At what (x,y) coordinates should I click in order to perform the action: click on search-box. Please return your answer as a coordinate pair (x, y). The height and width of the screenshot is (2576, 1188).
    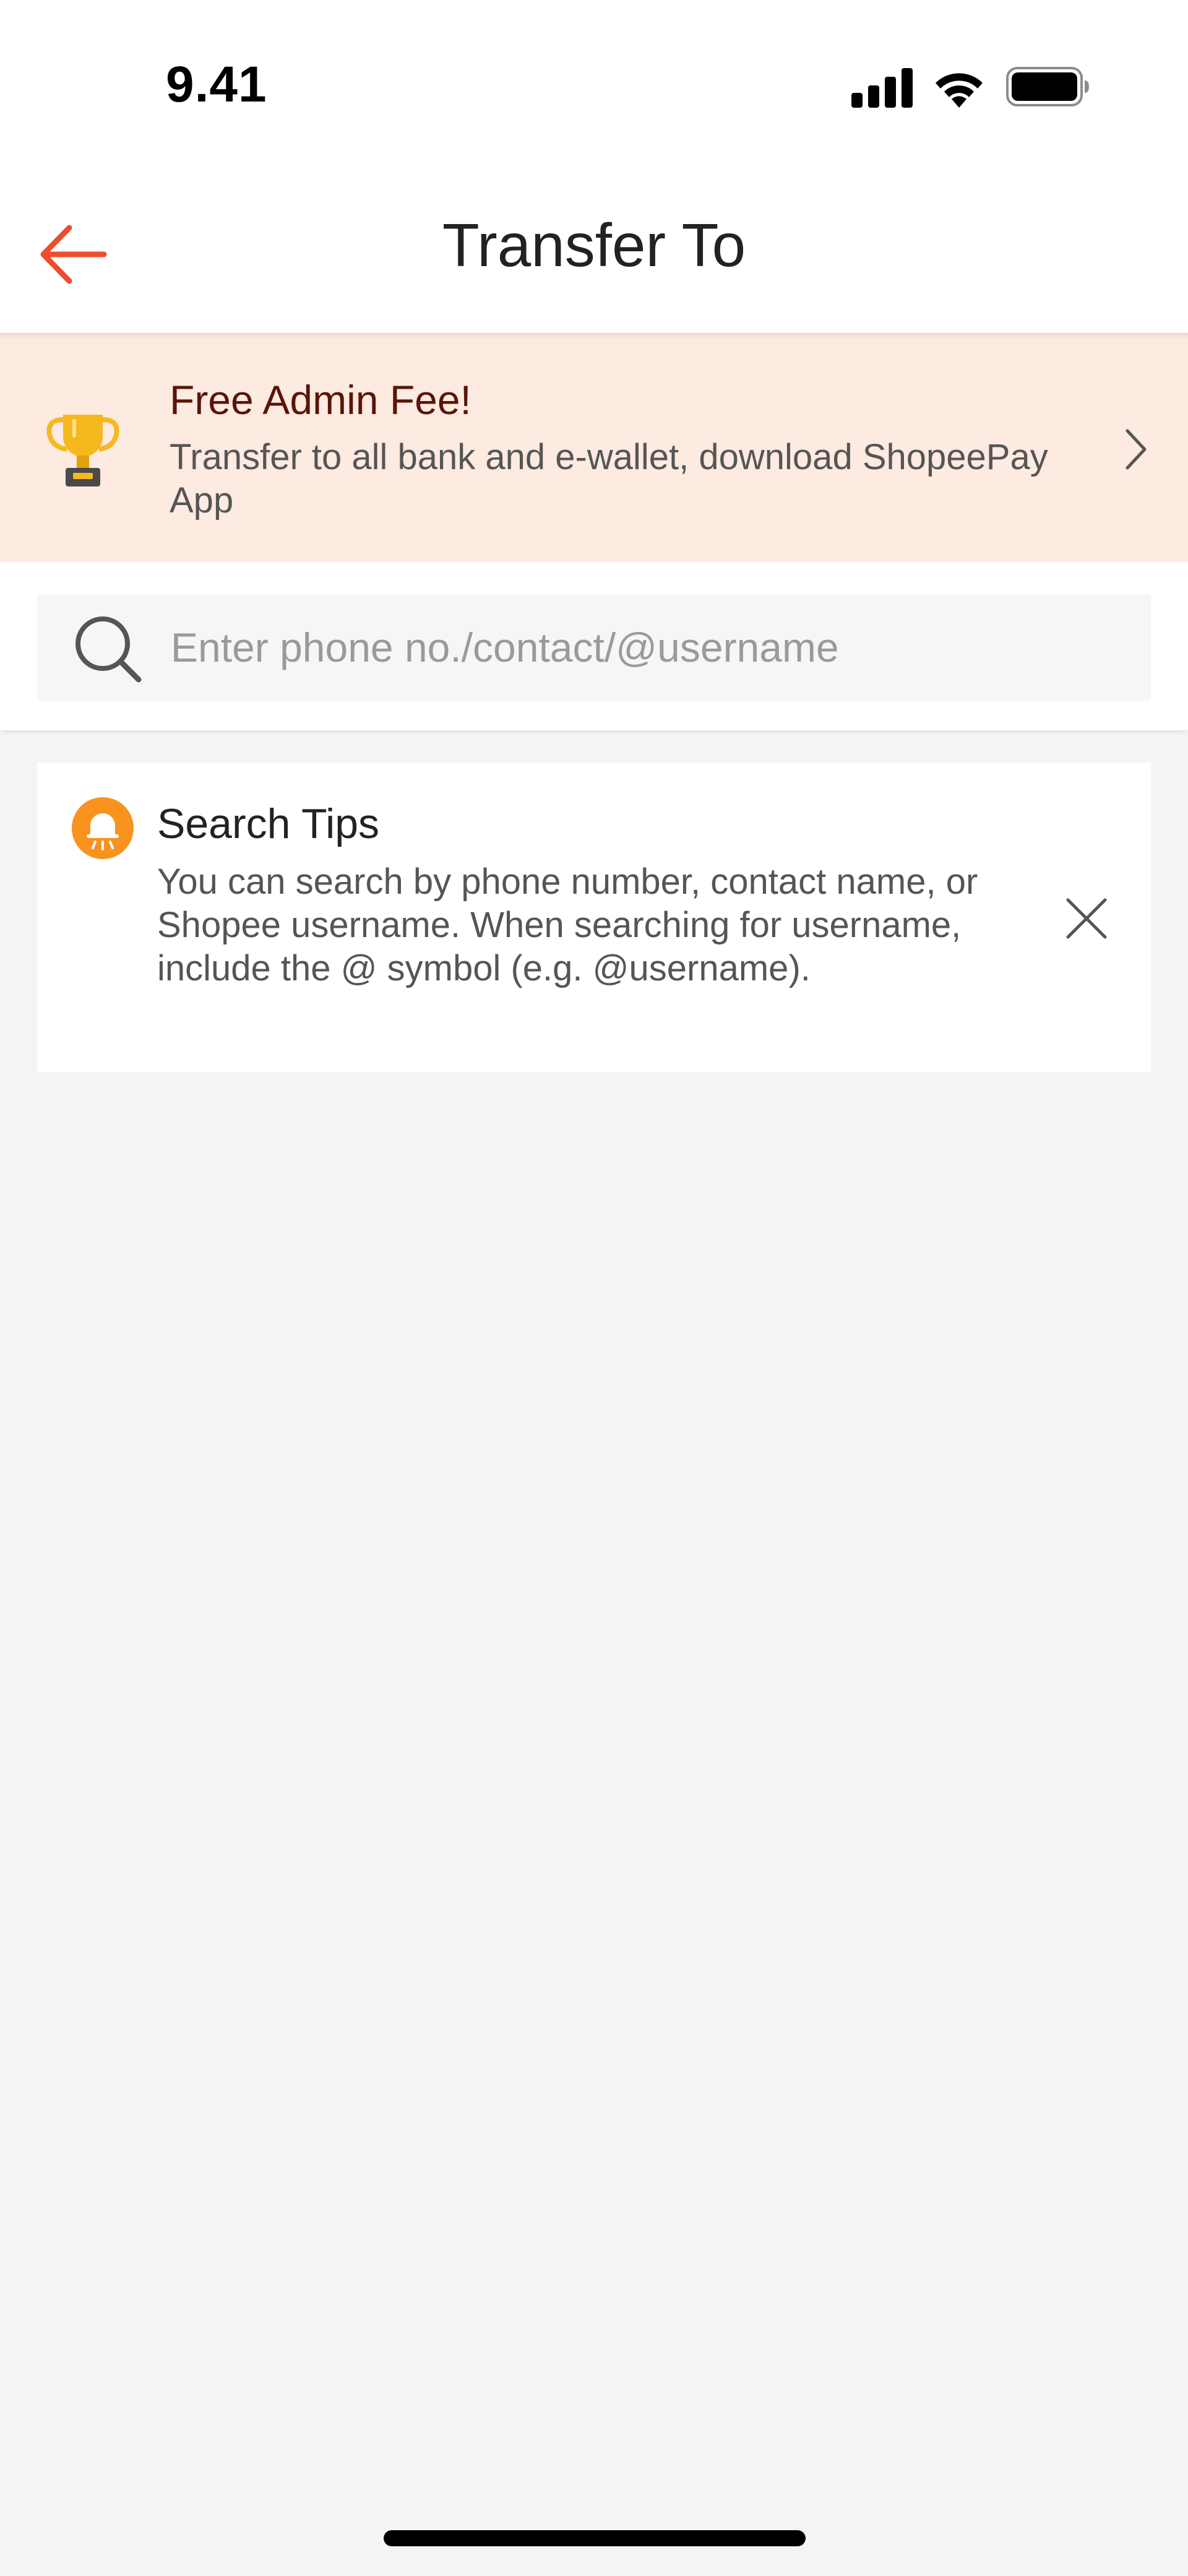
    Looking at the image, I should click on (594, 647).